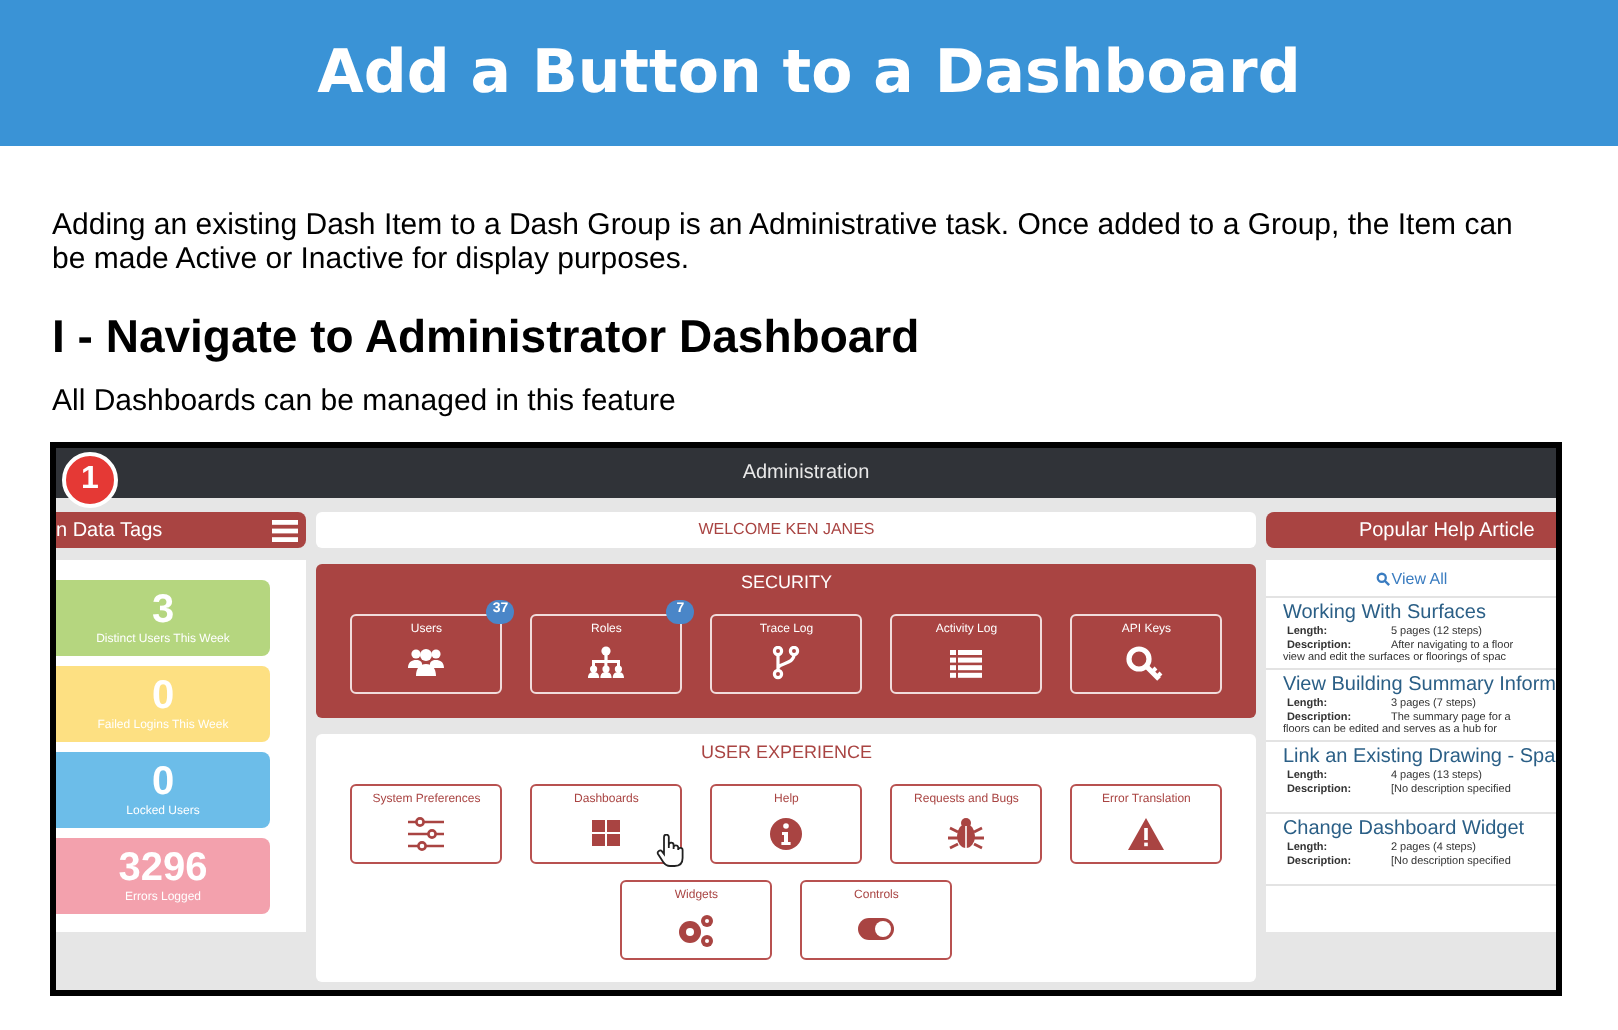 The image size is (1618, 1030). Describe the element at coordinates (786, 583) in the screenshot. I see `security-title: SECURITY` at that location.